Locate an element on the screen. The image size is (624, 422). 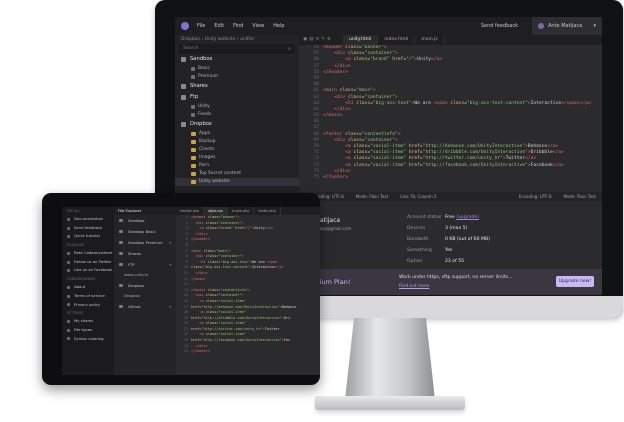
tab-single-php: single.php is located at coordinates (241, 211).